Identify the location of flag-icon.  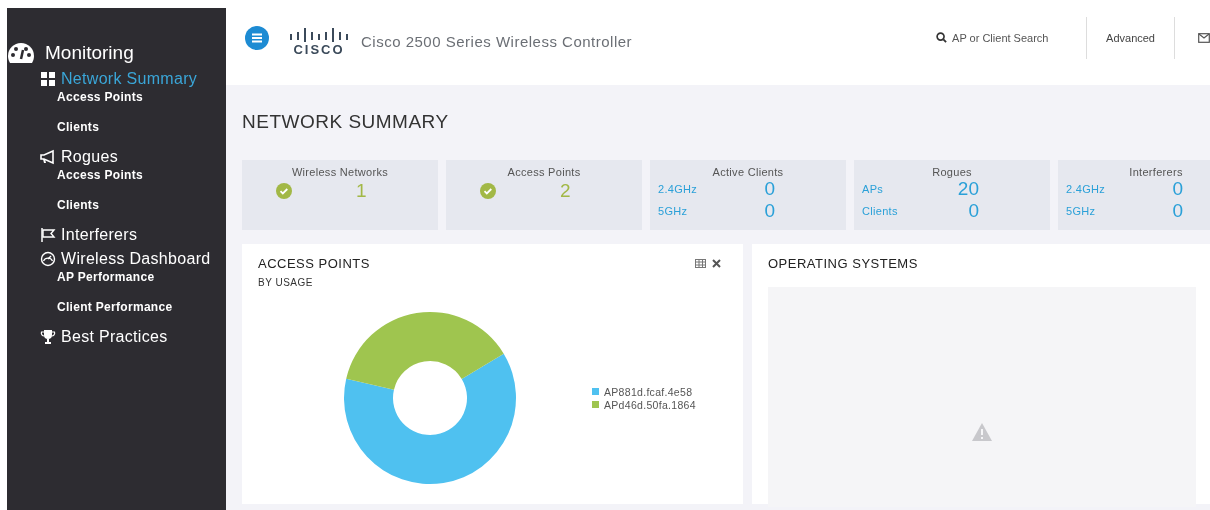
(48, 235).